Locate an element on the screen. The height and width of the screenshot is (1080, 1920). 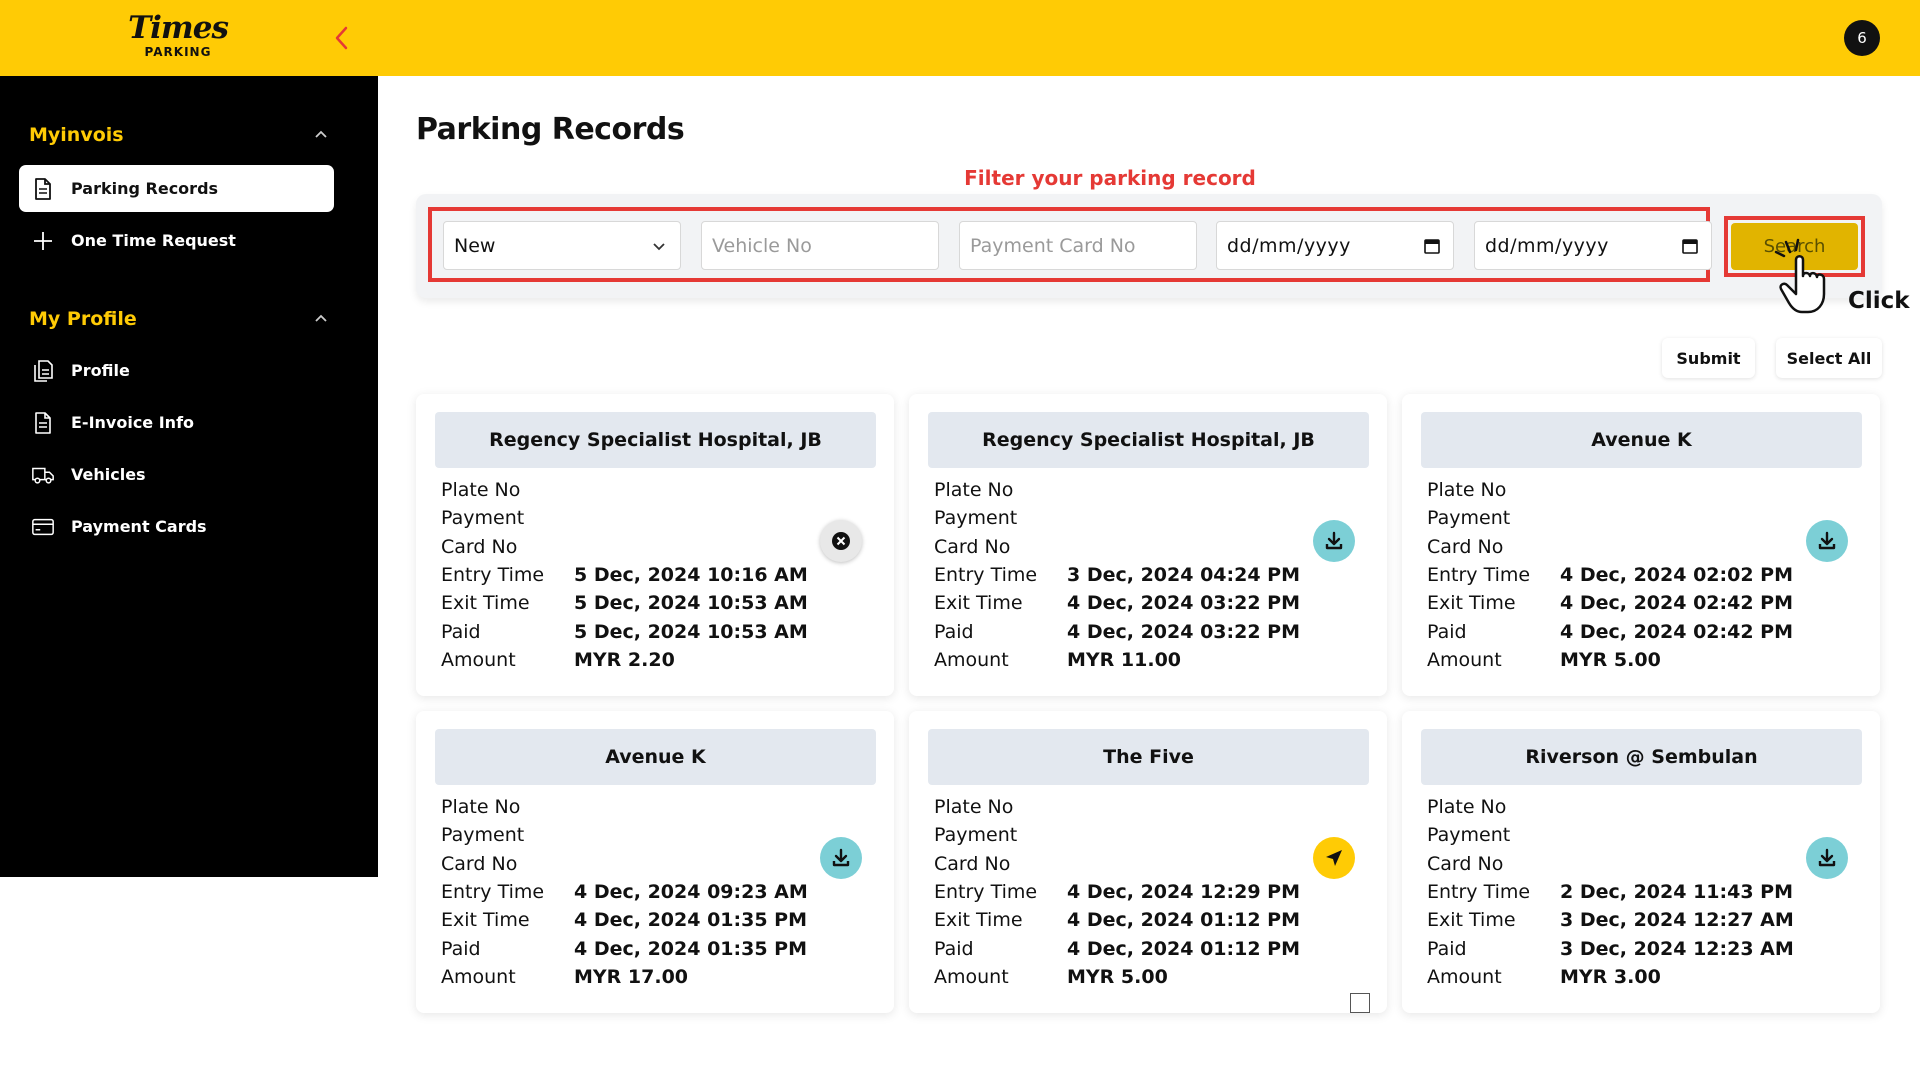
section-title-my-profile: My Profile is located at coordinates (83, 319).